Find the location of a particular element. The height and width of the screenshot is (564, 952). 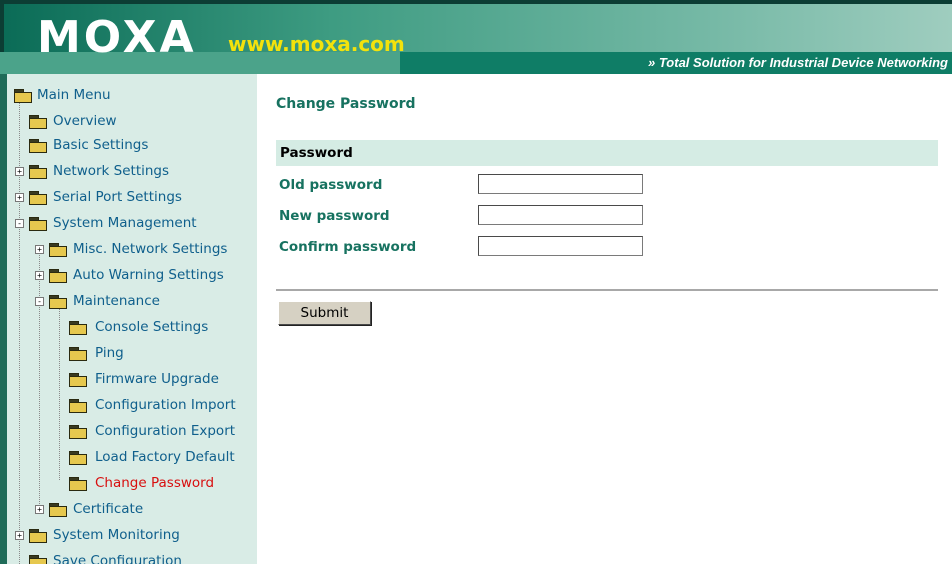

new-password-field is located at coordinates (560, 215).